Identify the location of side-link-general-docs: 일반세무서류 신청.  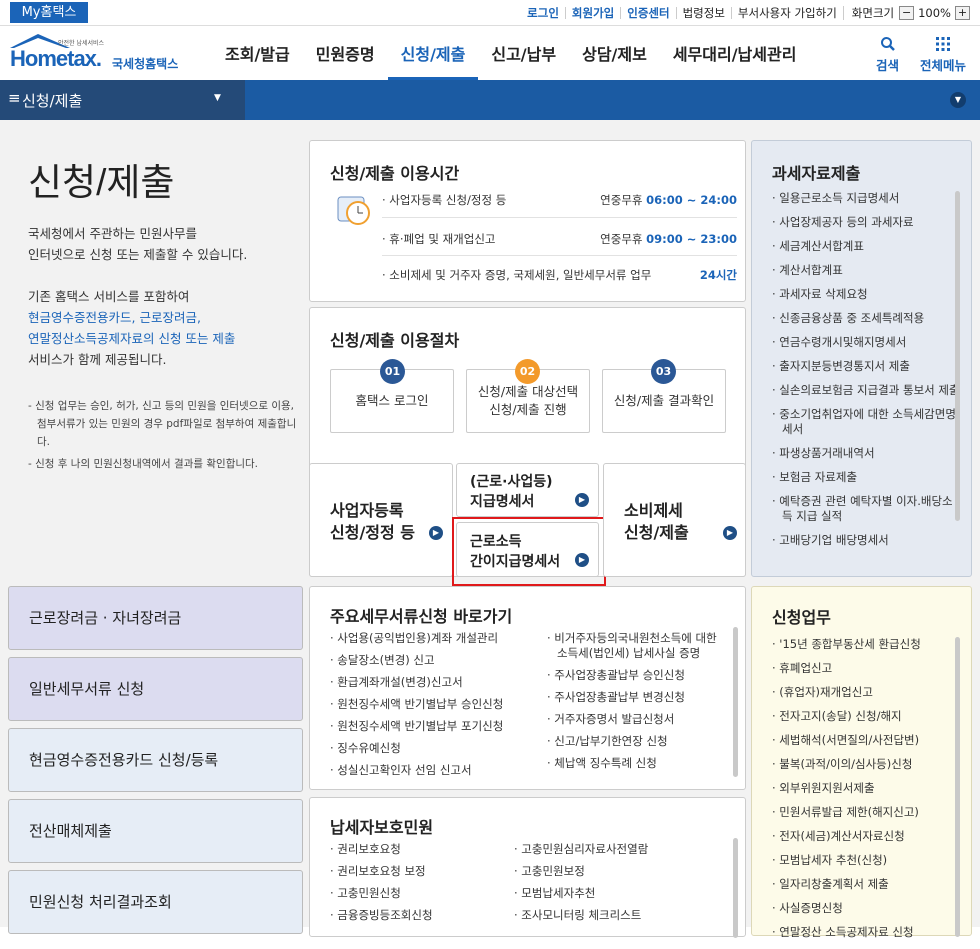
(155, 689).